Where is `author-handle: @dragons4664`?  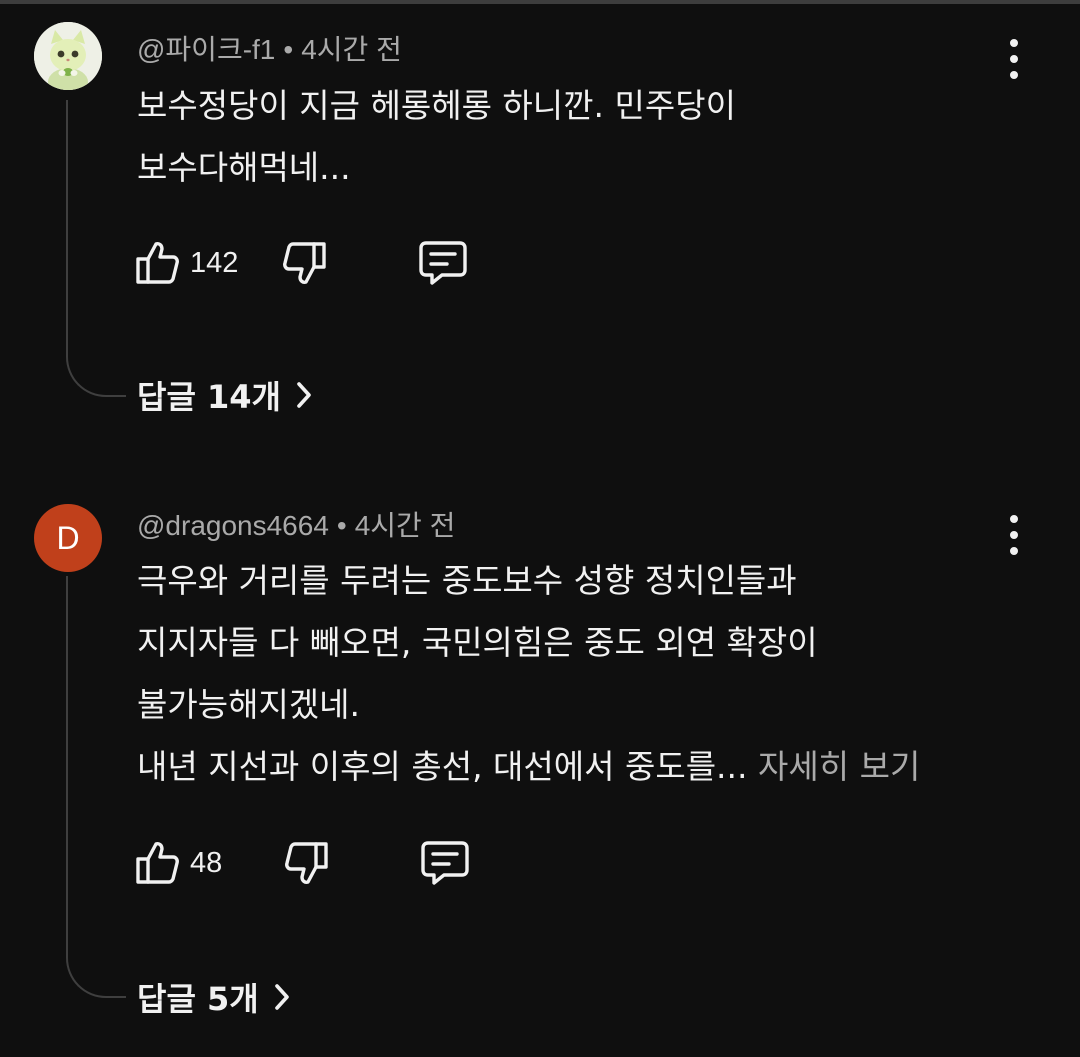 author-handle: @dragons4664 is located at coordinates (233, 525).